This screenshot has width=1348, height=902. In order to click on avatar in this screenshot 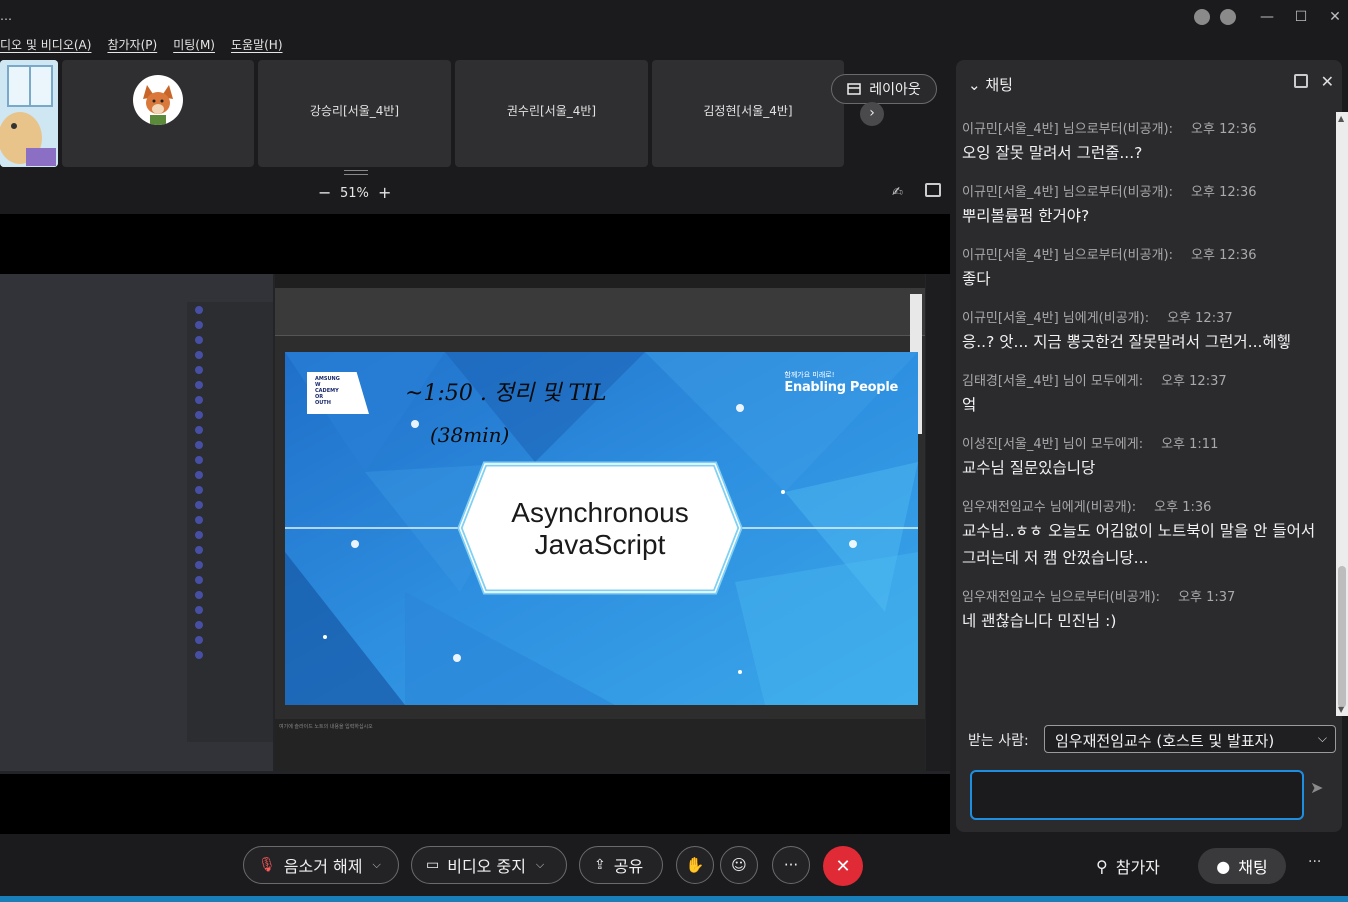, I will do `click(158, 100)`.